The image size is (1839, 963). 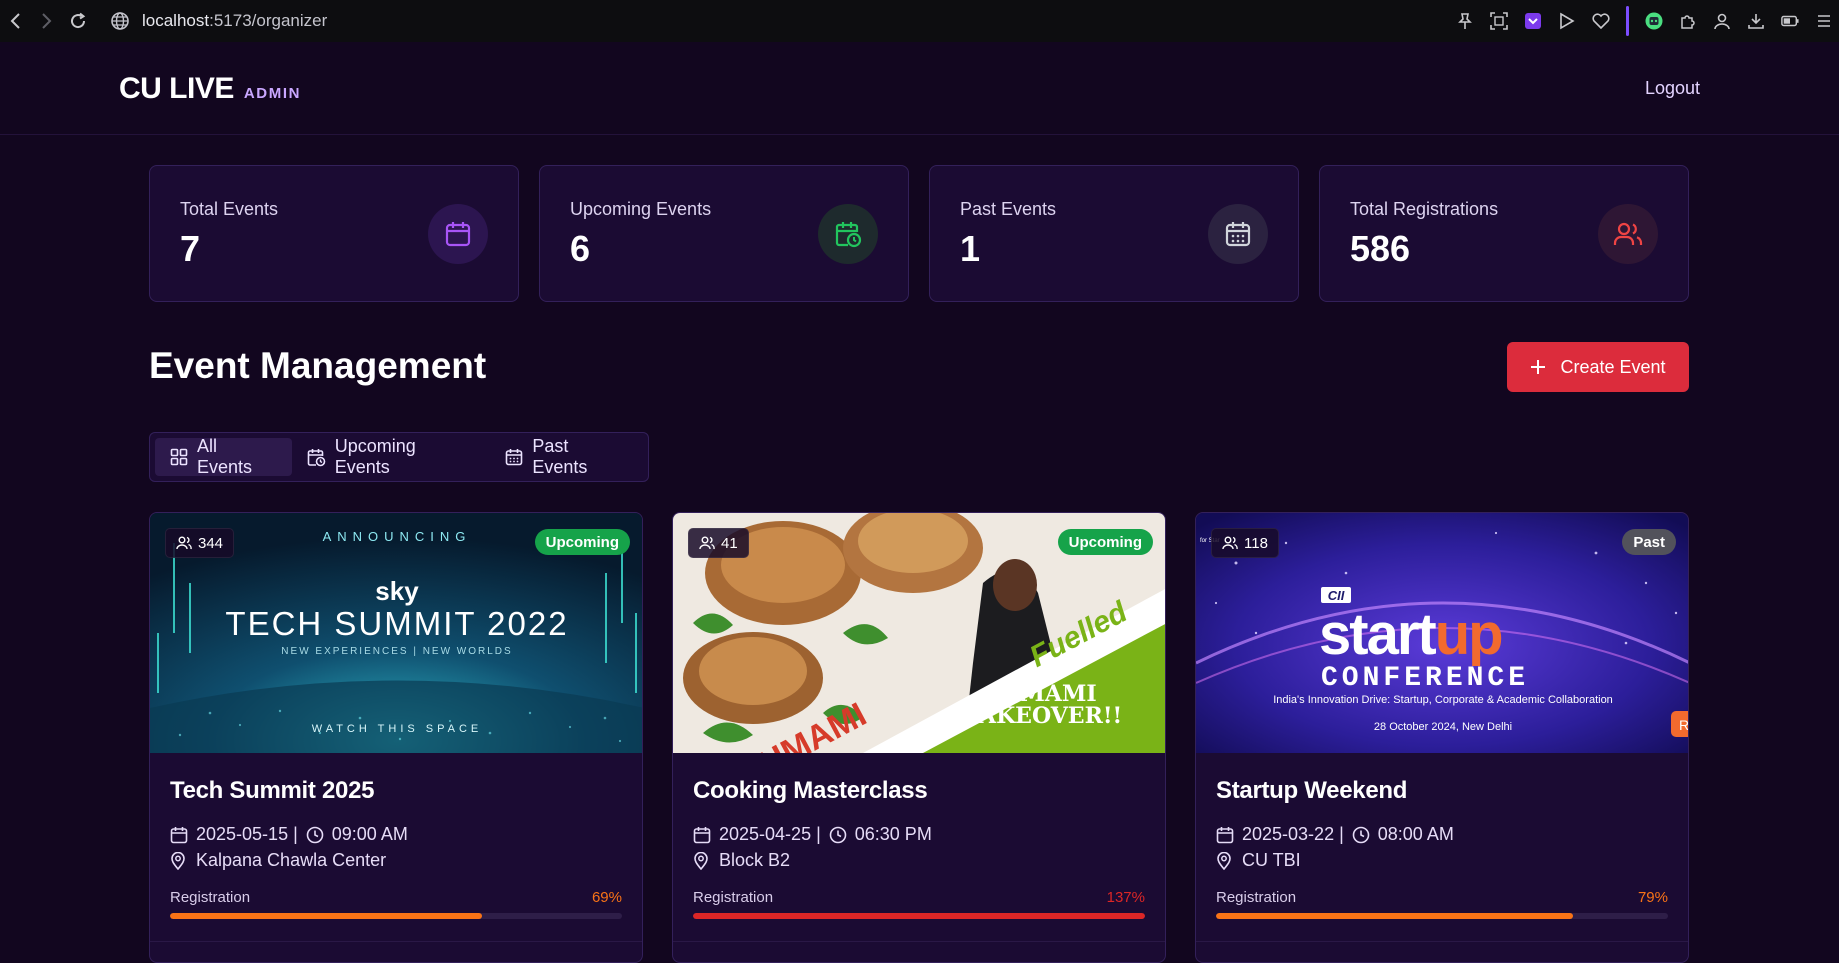 What do you see at coordinates (1125, 897) in the screenshot?
I see `registration-percent: 137%` at bounding box center [1125, 897].